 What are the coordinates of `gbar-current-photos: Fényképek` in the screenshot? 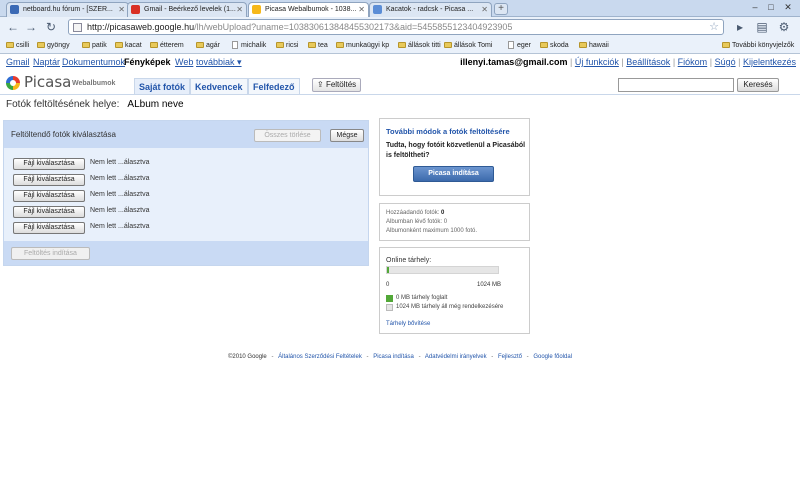 It's located at (147, 62).